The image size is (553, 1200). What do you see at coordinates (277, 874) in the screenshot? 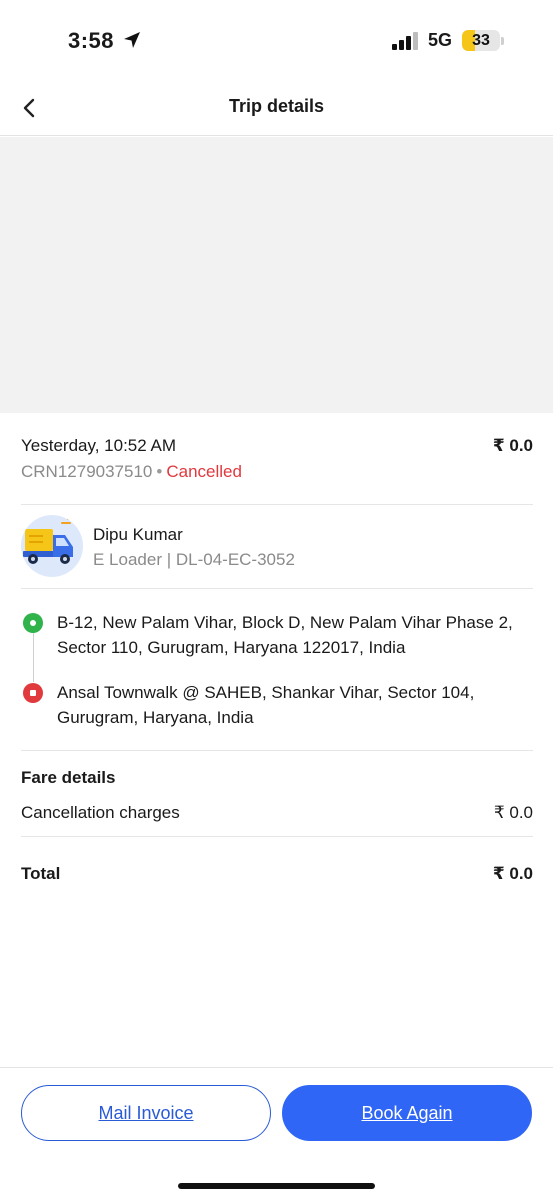
I see `fare-total: Total ₹ 0.0` at bounding box center [277, 874].